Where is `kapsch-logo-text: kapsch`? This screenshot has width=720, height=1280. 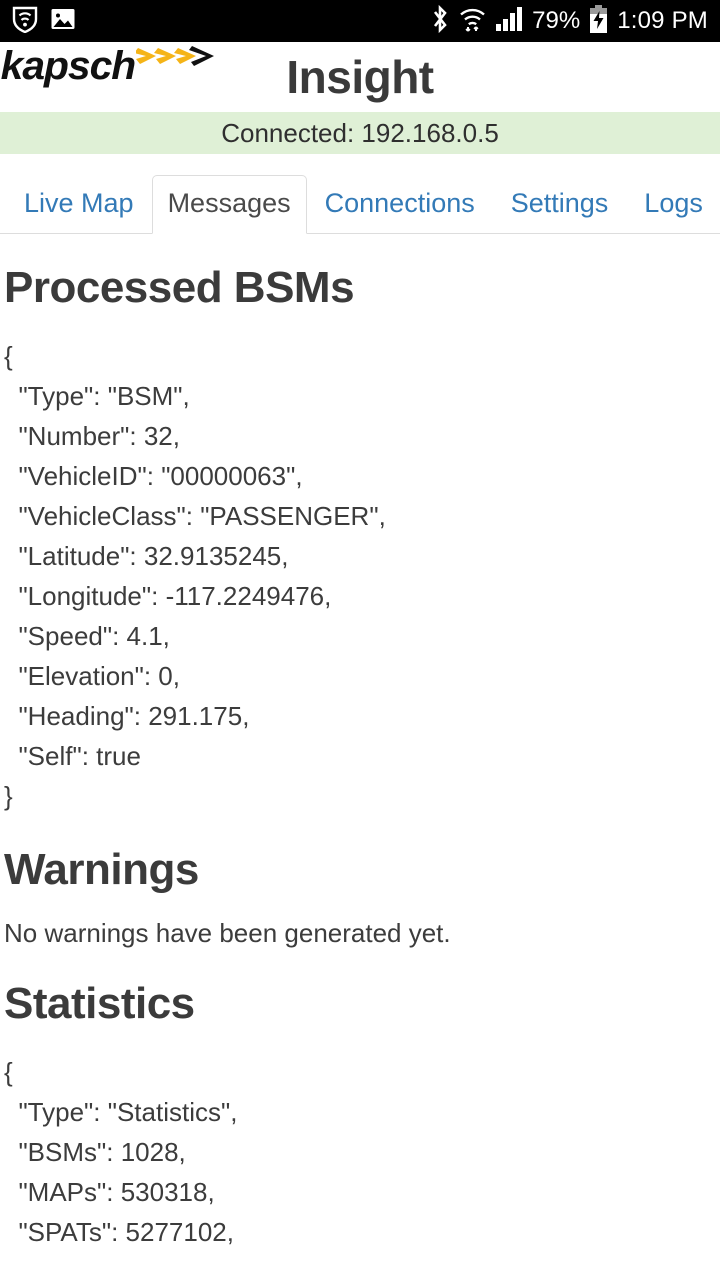 kapsch-logo-text: kapsch is located at coordinates (68, 66).